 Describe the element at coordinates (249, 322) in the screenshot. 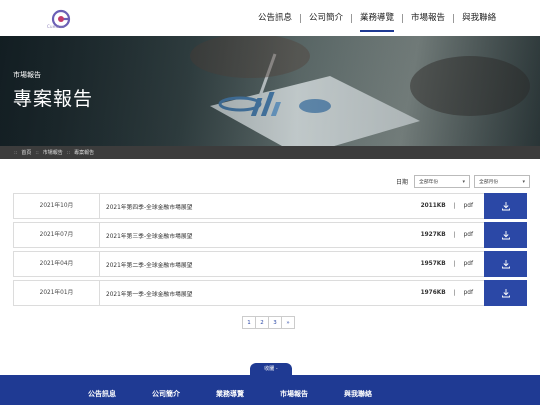

I see `page-1-link: 1` at that location.